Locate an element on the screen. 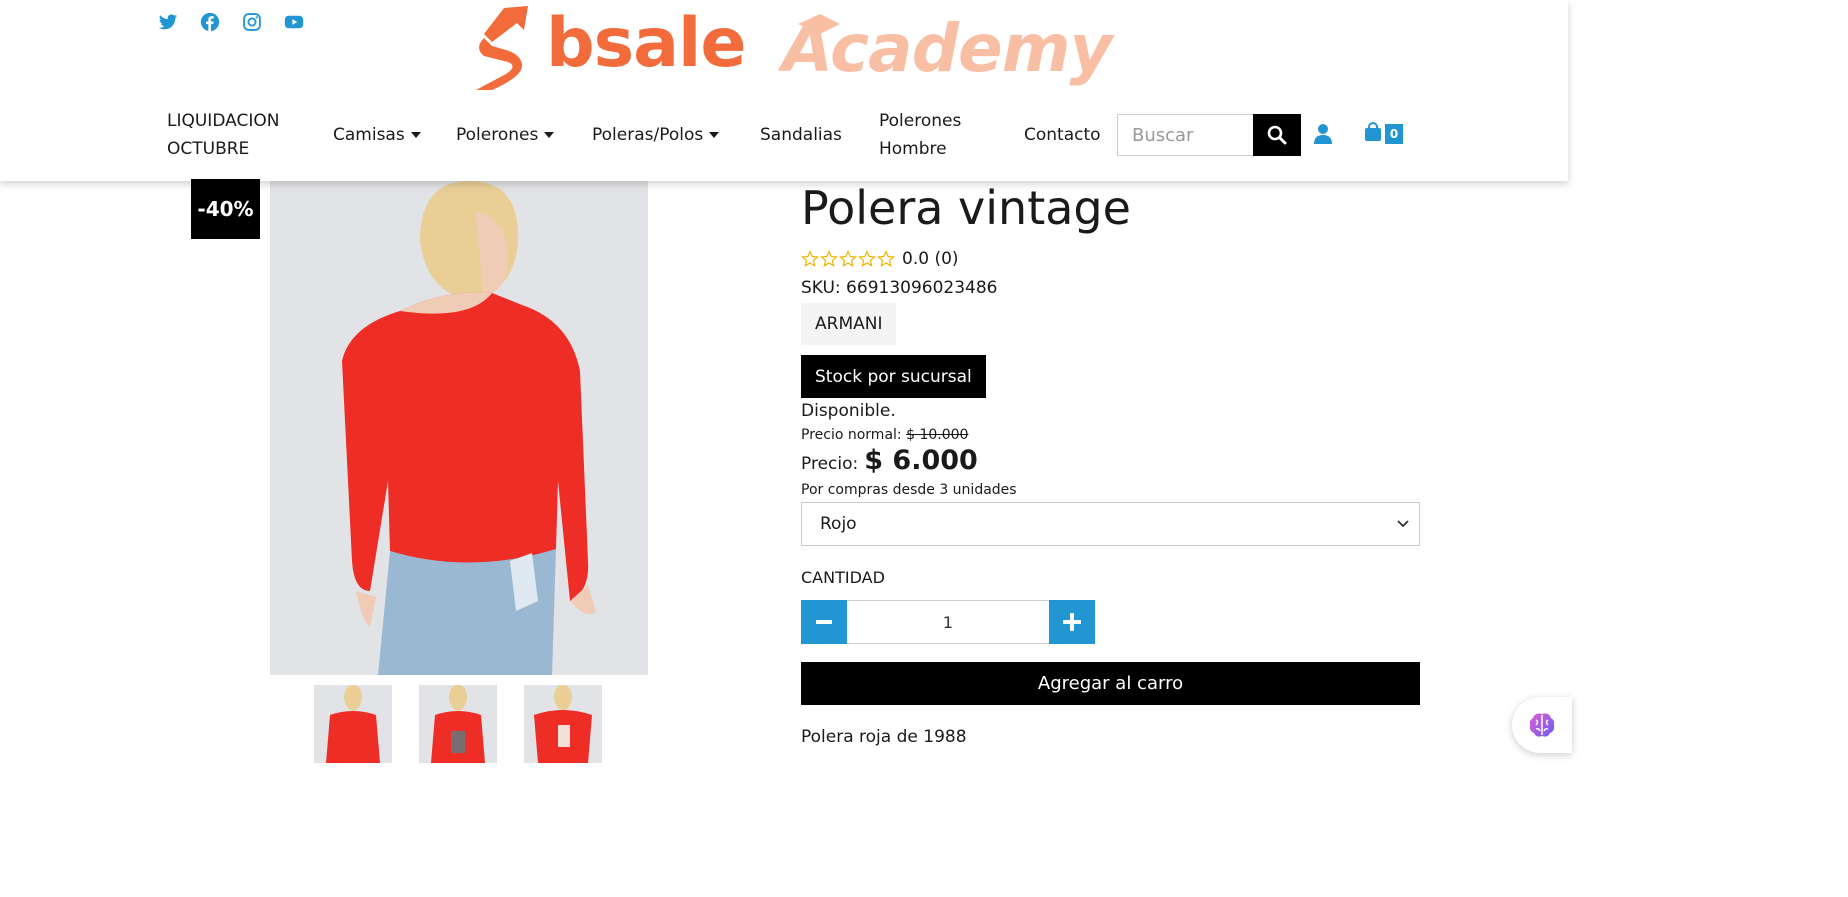 The height and width of the screenshot is (897, 1848). site-logo: bsale Academy is located at coordinates (789, 50).